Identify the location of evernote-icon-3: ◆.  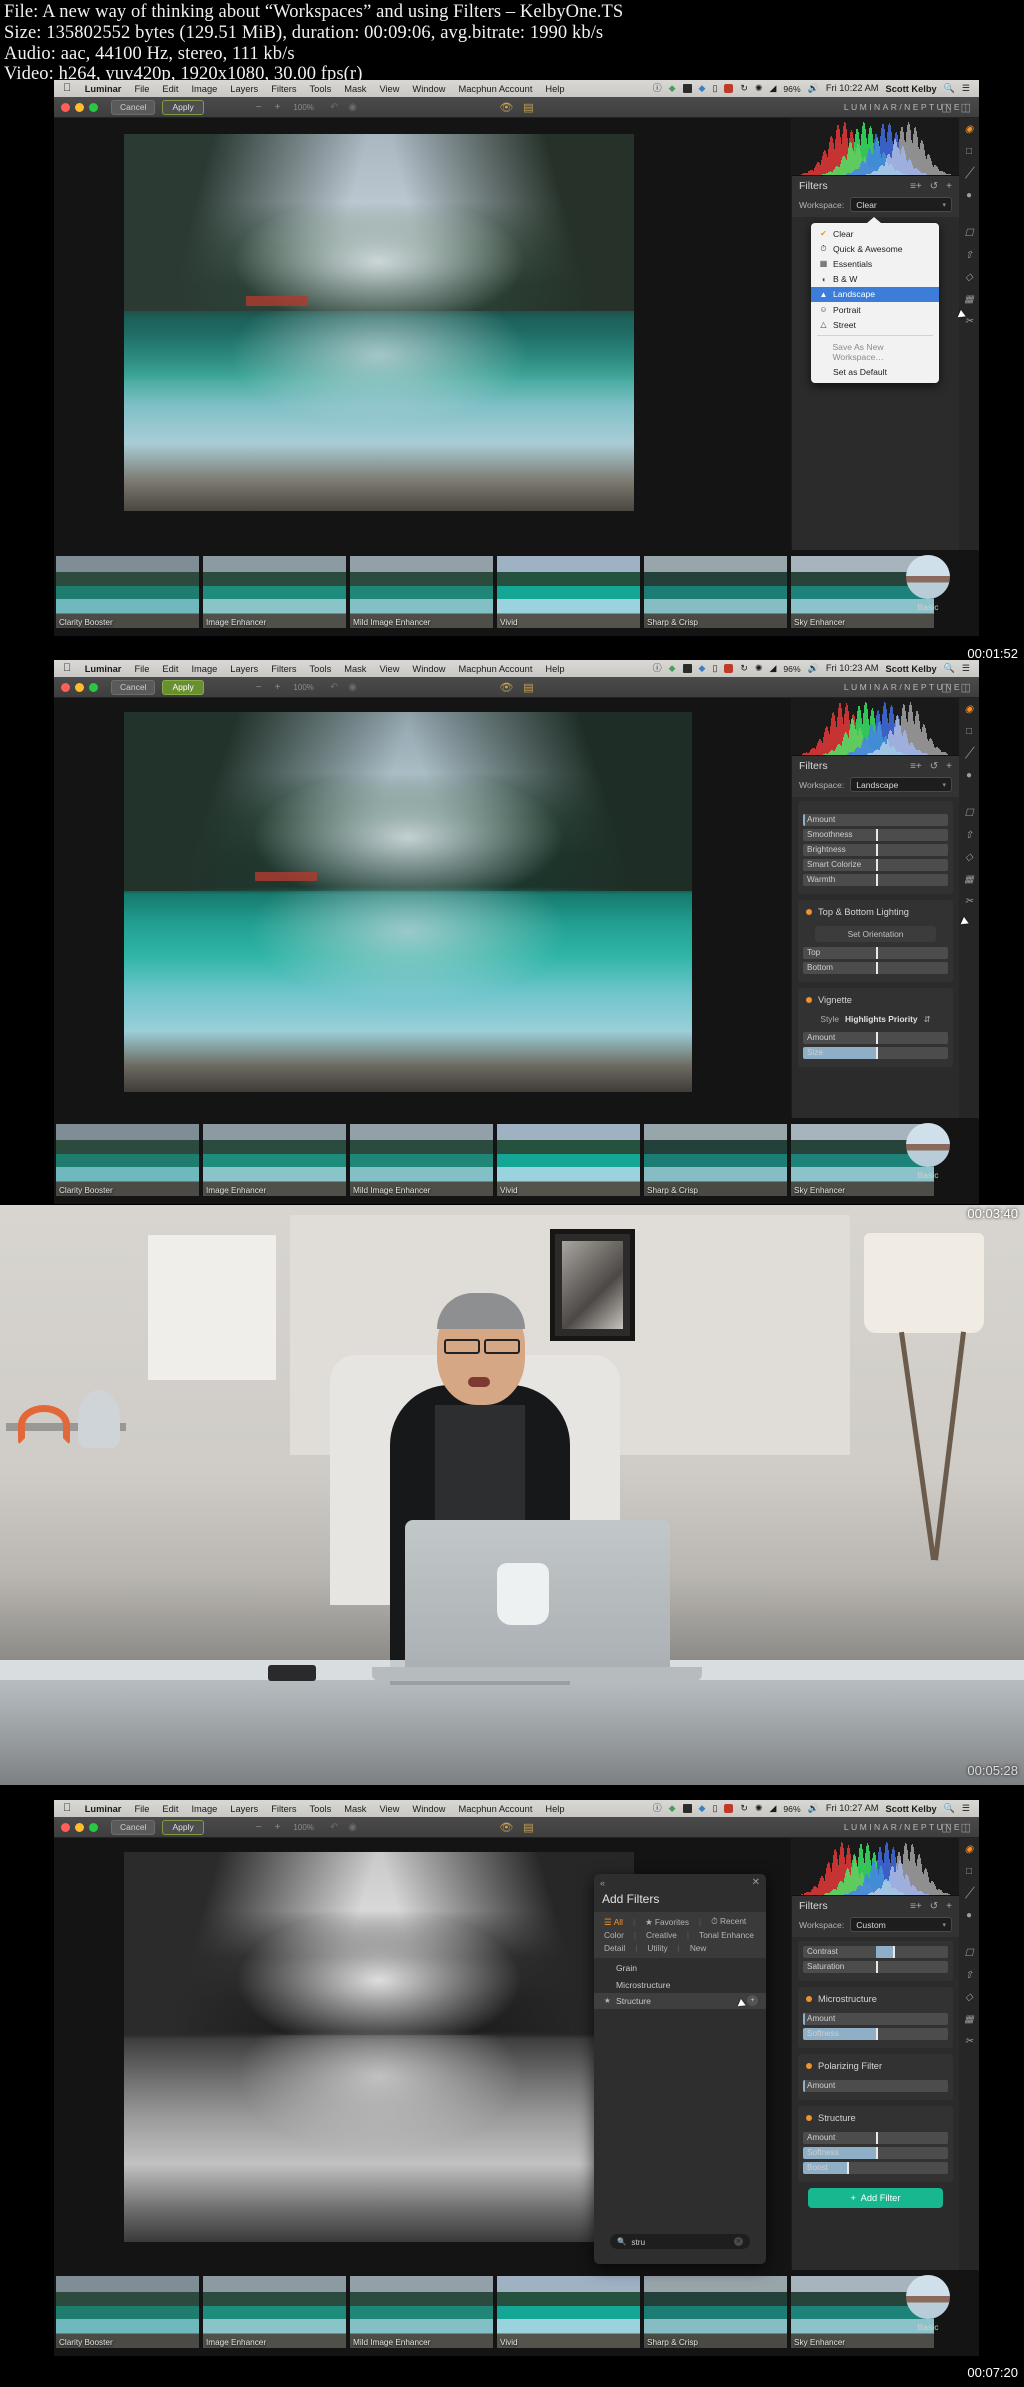
(672, 1808).